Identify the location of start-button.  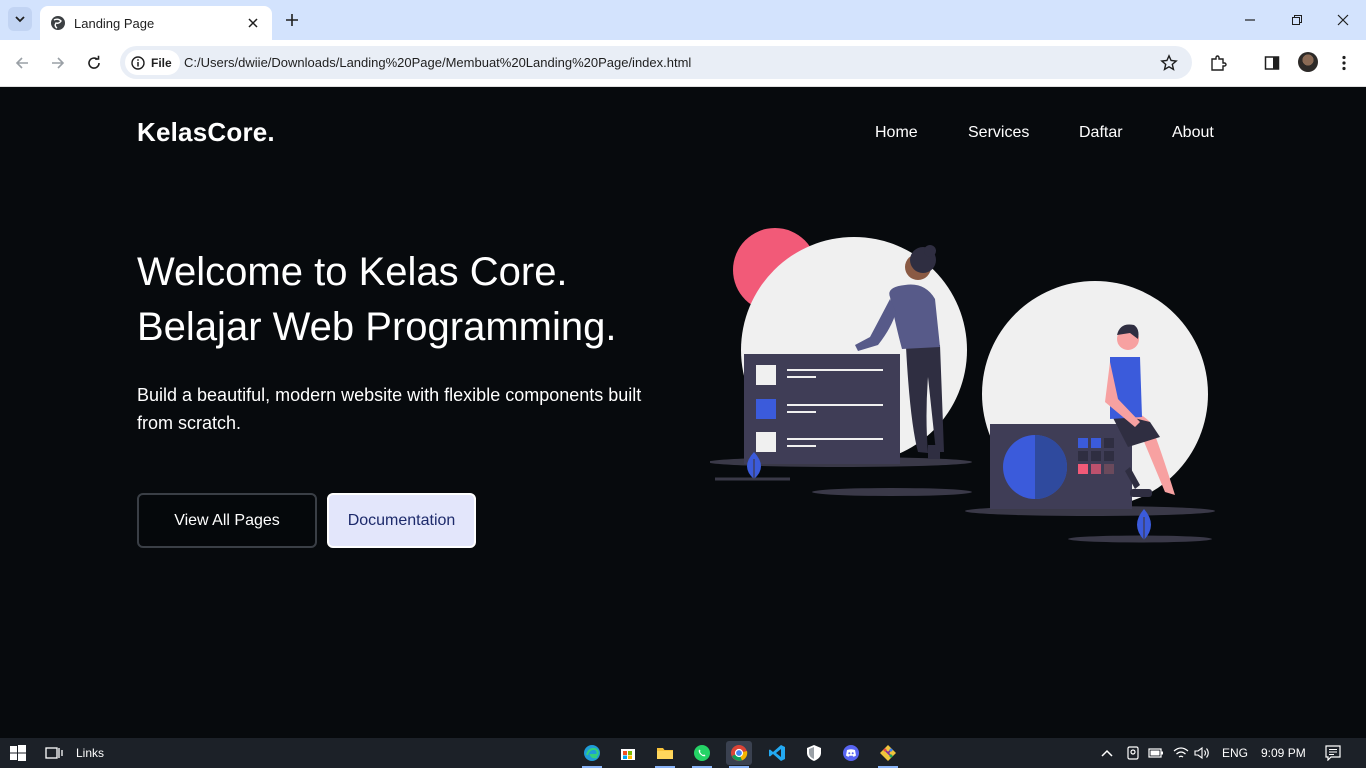
(18, 753).